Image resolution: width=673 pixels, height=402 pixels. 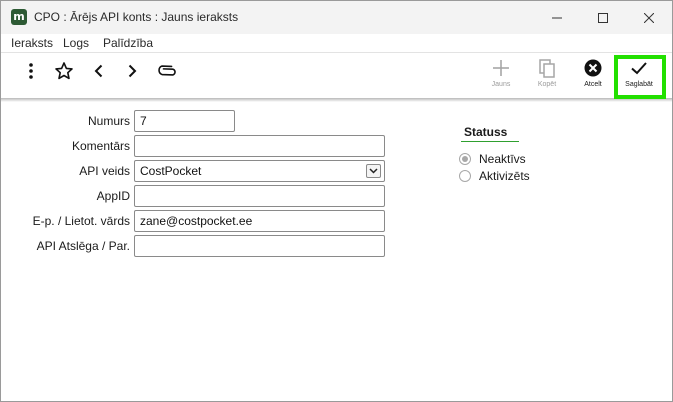 What do you see at coordinates (501, 68) in the screenshot?
I see `plus-icon` at bounding box center [501, 68].